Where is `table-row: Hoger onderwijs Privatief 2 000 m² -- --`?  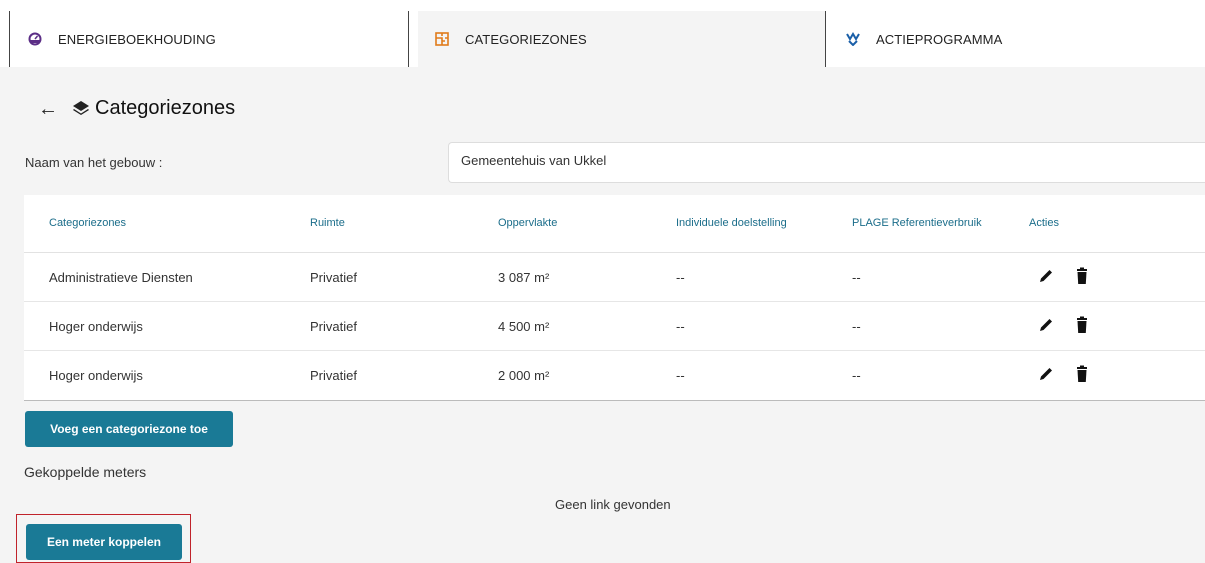
table-row: Hoger onderwijs Privatief 2 000 m² -- -- is located at coordinates (614, 375).